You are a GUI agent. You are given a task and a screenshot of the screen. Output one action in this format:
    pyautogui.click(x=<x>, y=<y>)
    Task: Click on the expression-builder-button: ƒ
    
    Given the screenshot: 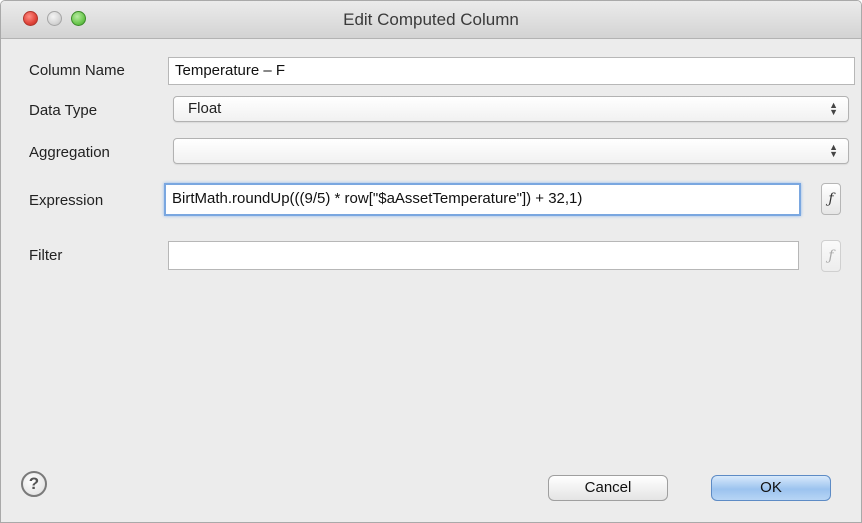 What is the action you would take?
    pyautogui.click(x=831, y=199)
    